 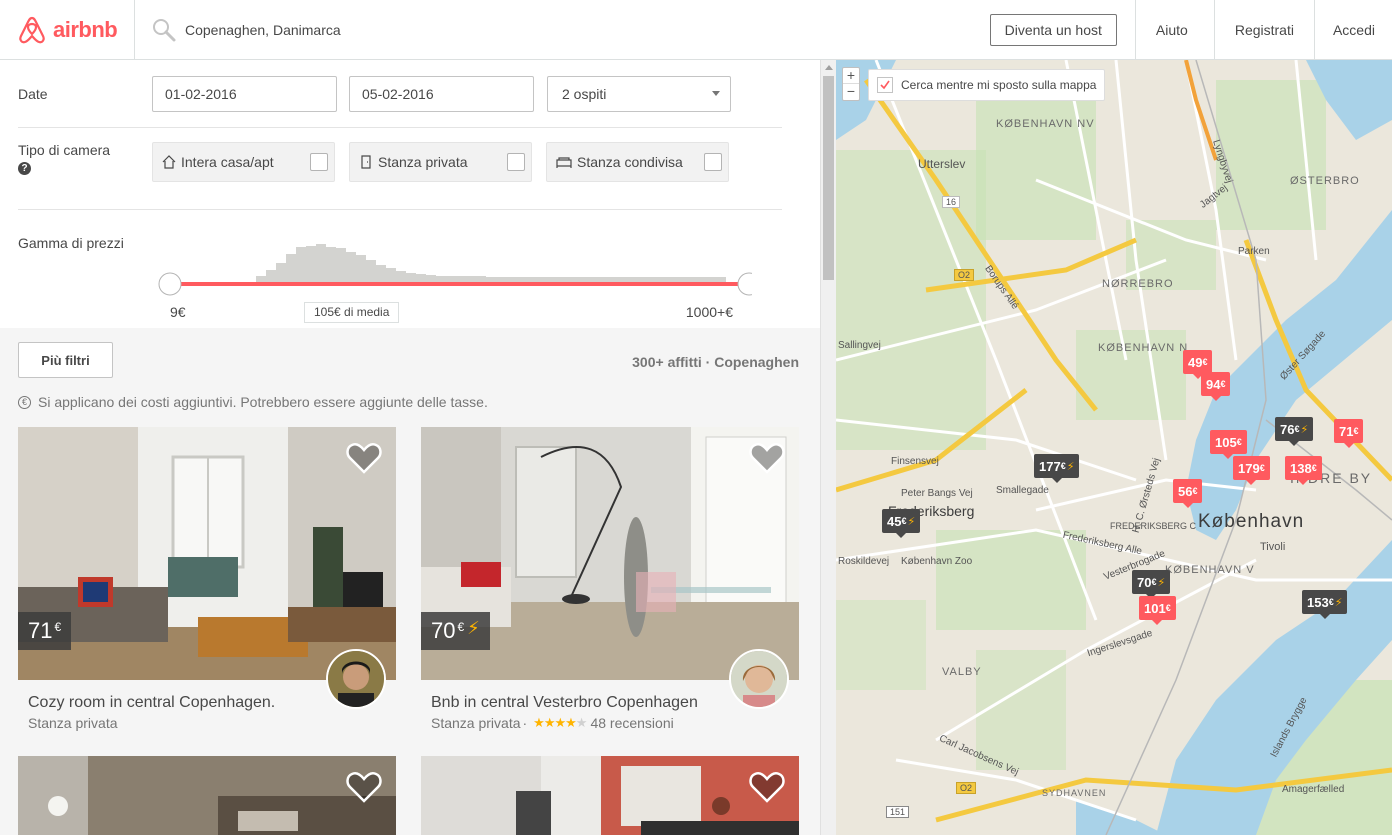 What do you see at coordinates (244, 93) in the screenshot?
I see `checkin-input: 01-02-2016` at bounding box center [244, 93].